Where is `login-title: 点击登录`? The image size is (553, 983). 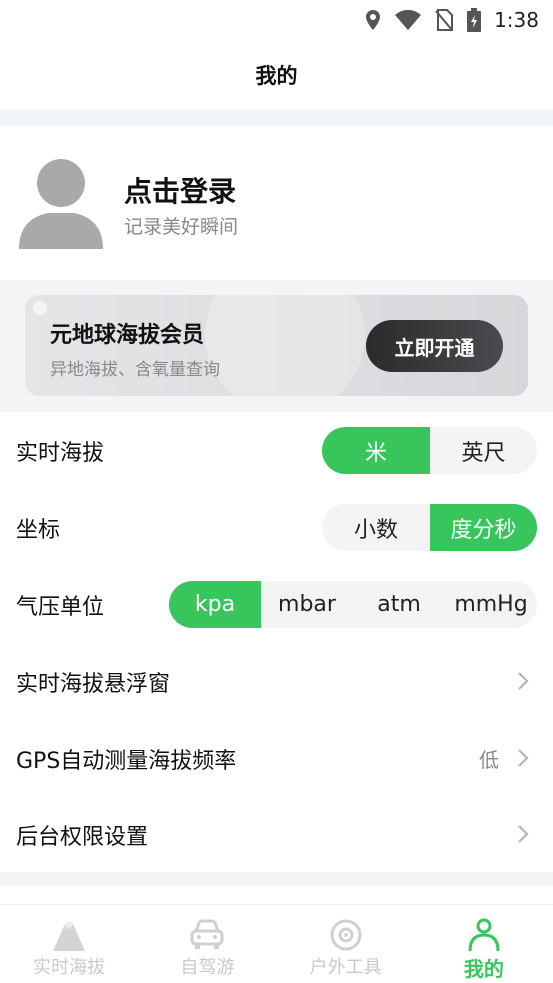
login-title: 点击登录 is located at coordinates (180, 190).